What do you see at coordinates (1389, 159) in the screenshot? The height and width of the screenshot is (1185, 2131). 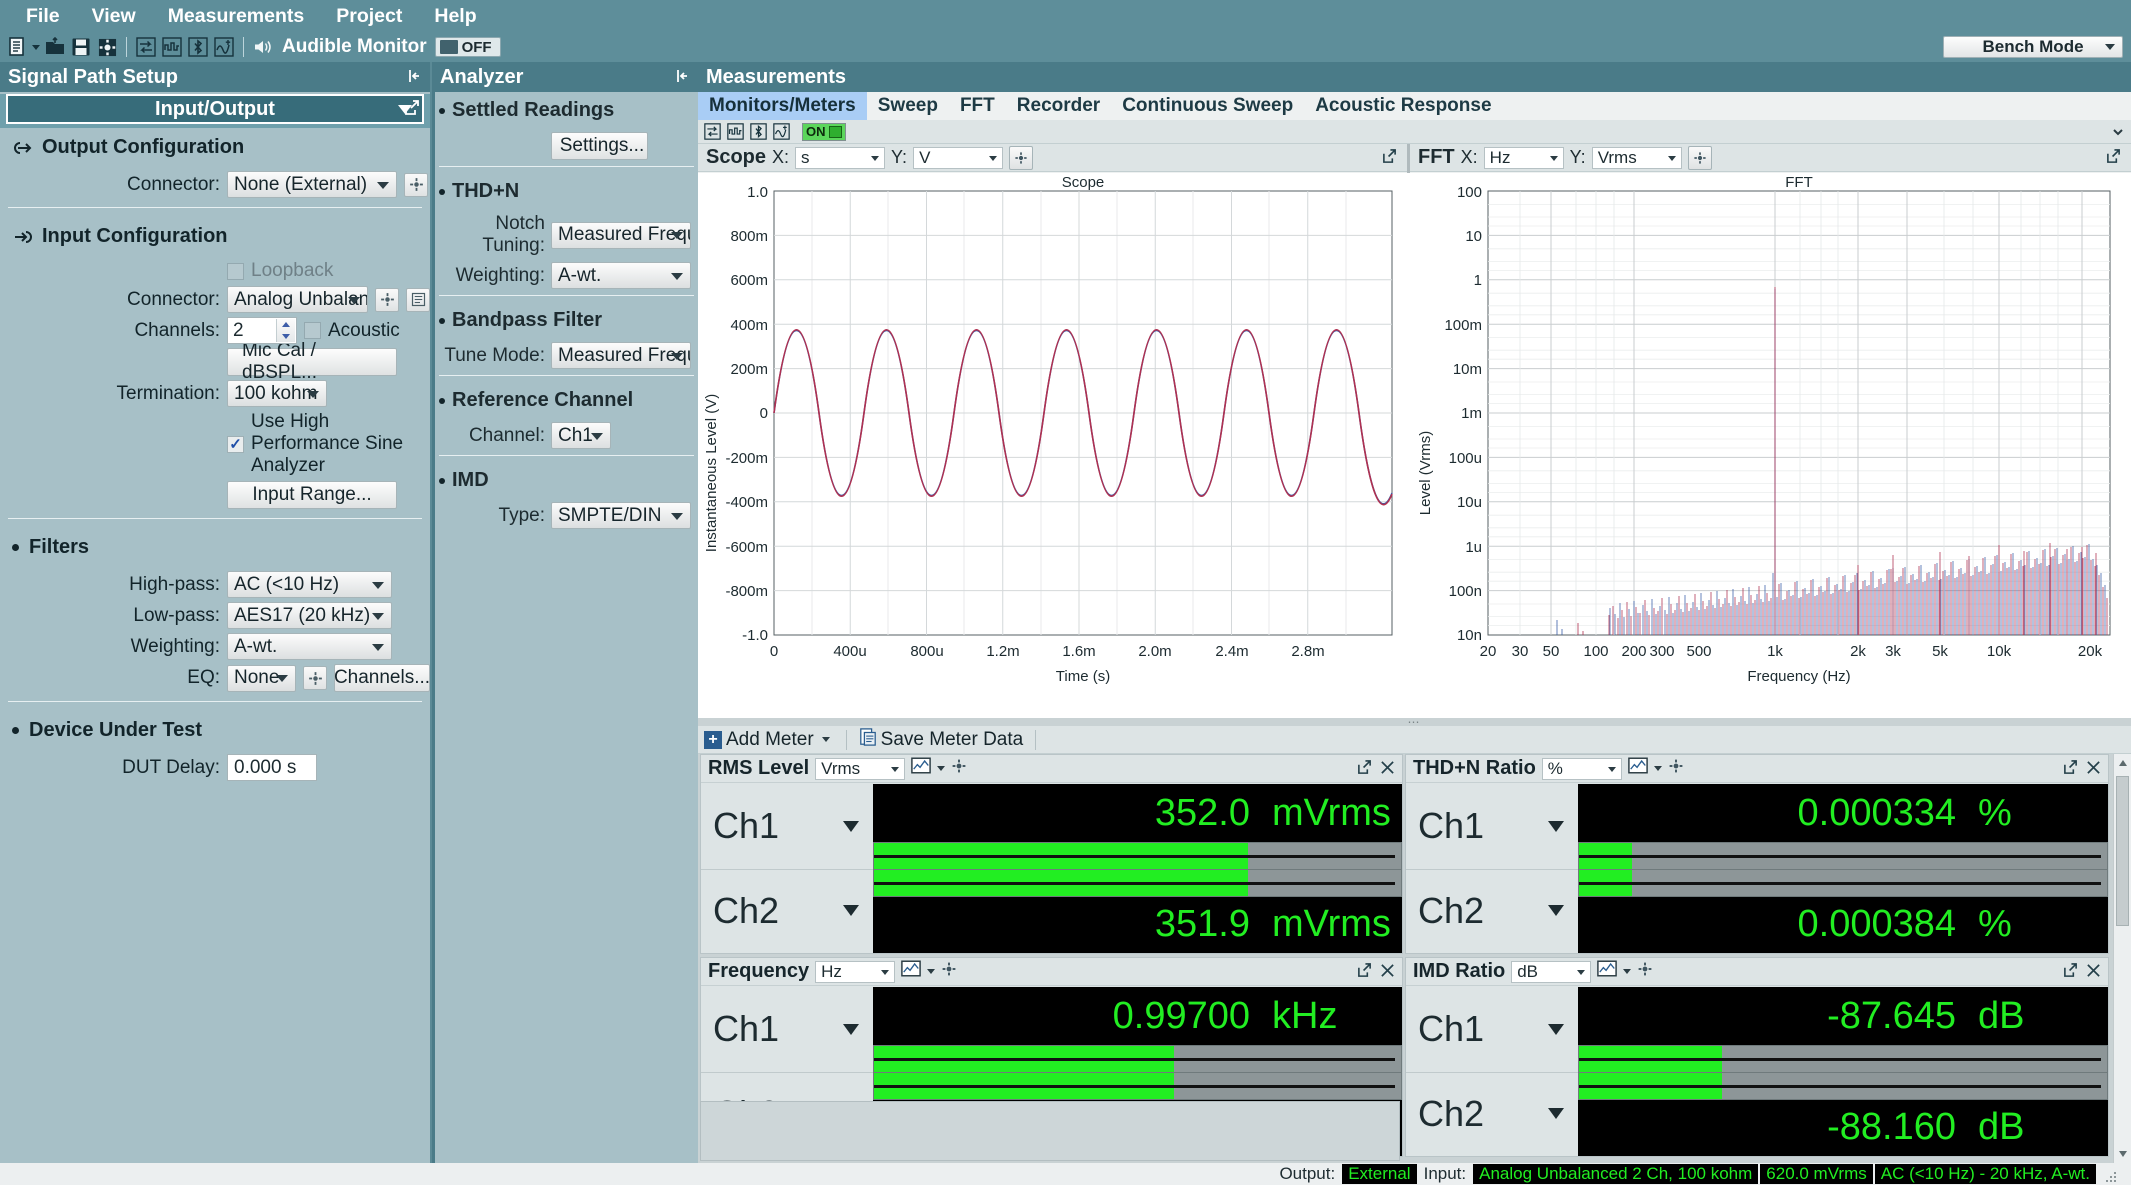 I see `scope-popout-icon` at bounding box center [1389, 159].